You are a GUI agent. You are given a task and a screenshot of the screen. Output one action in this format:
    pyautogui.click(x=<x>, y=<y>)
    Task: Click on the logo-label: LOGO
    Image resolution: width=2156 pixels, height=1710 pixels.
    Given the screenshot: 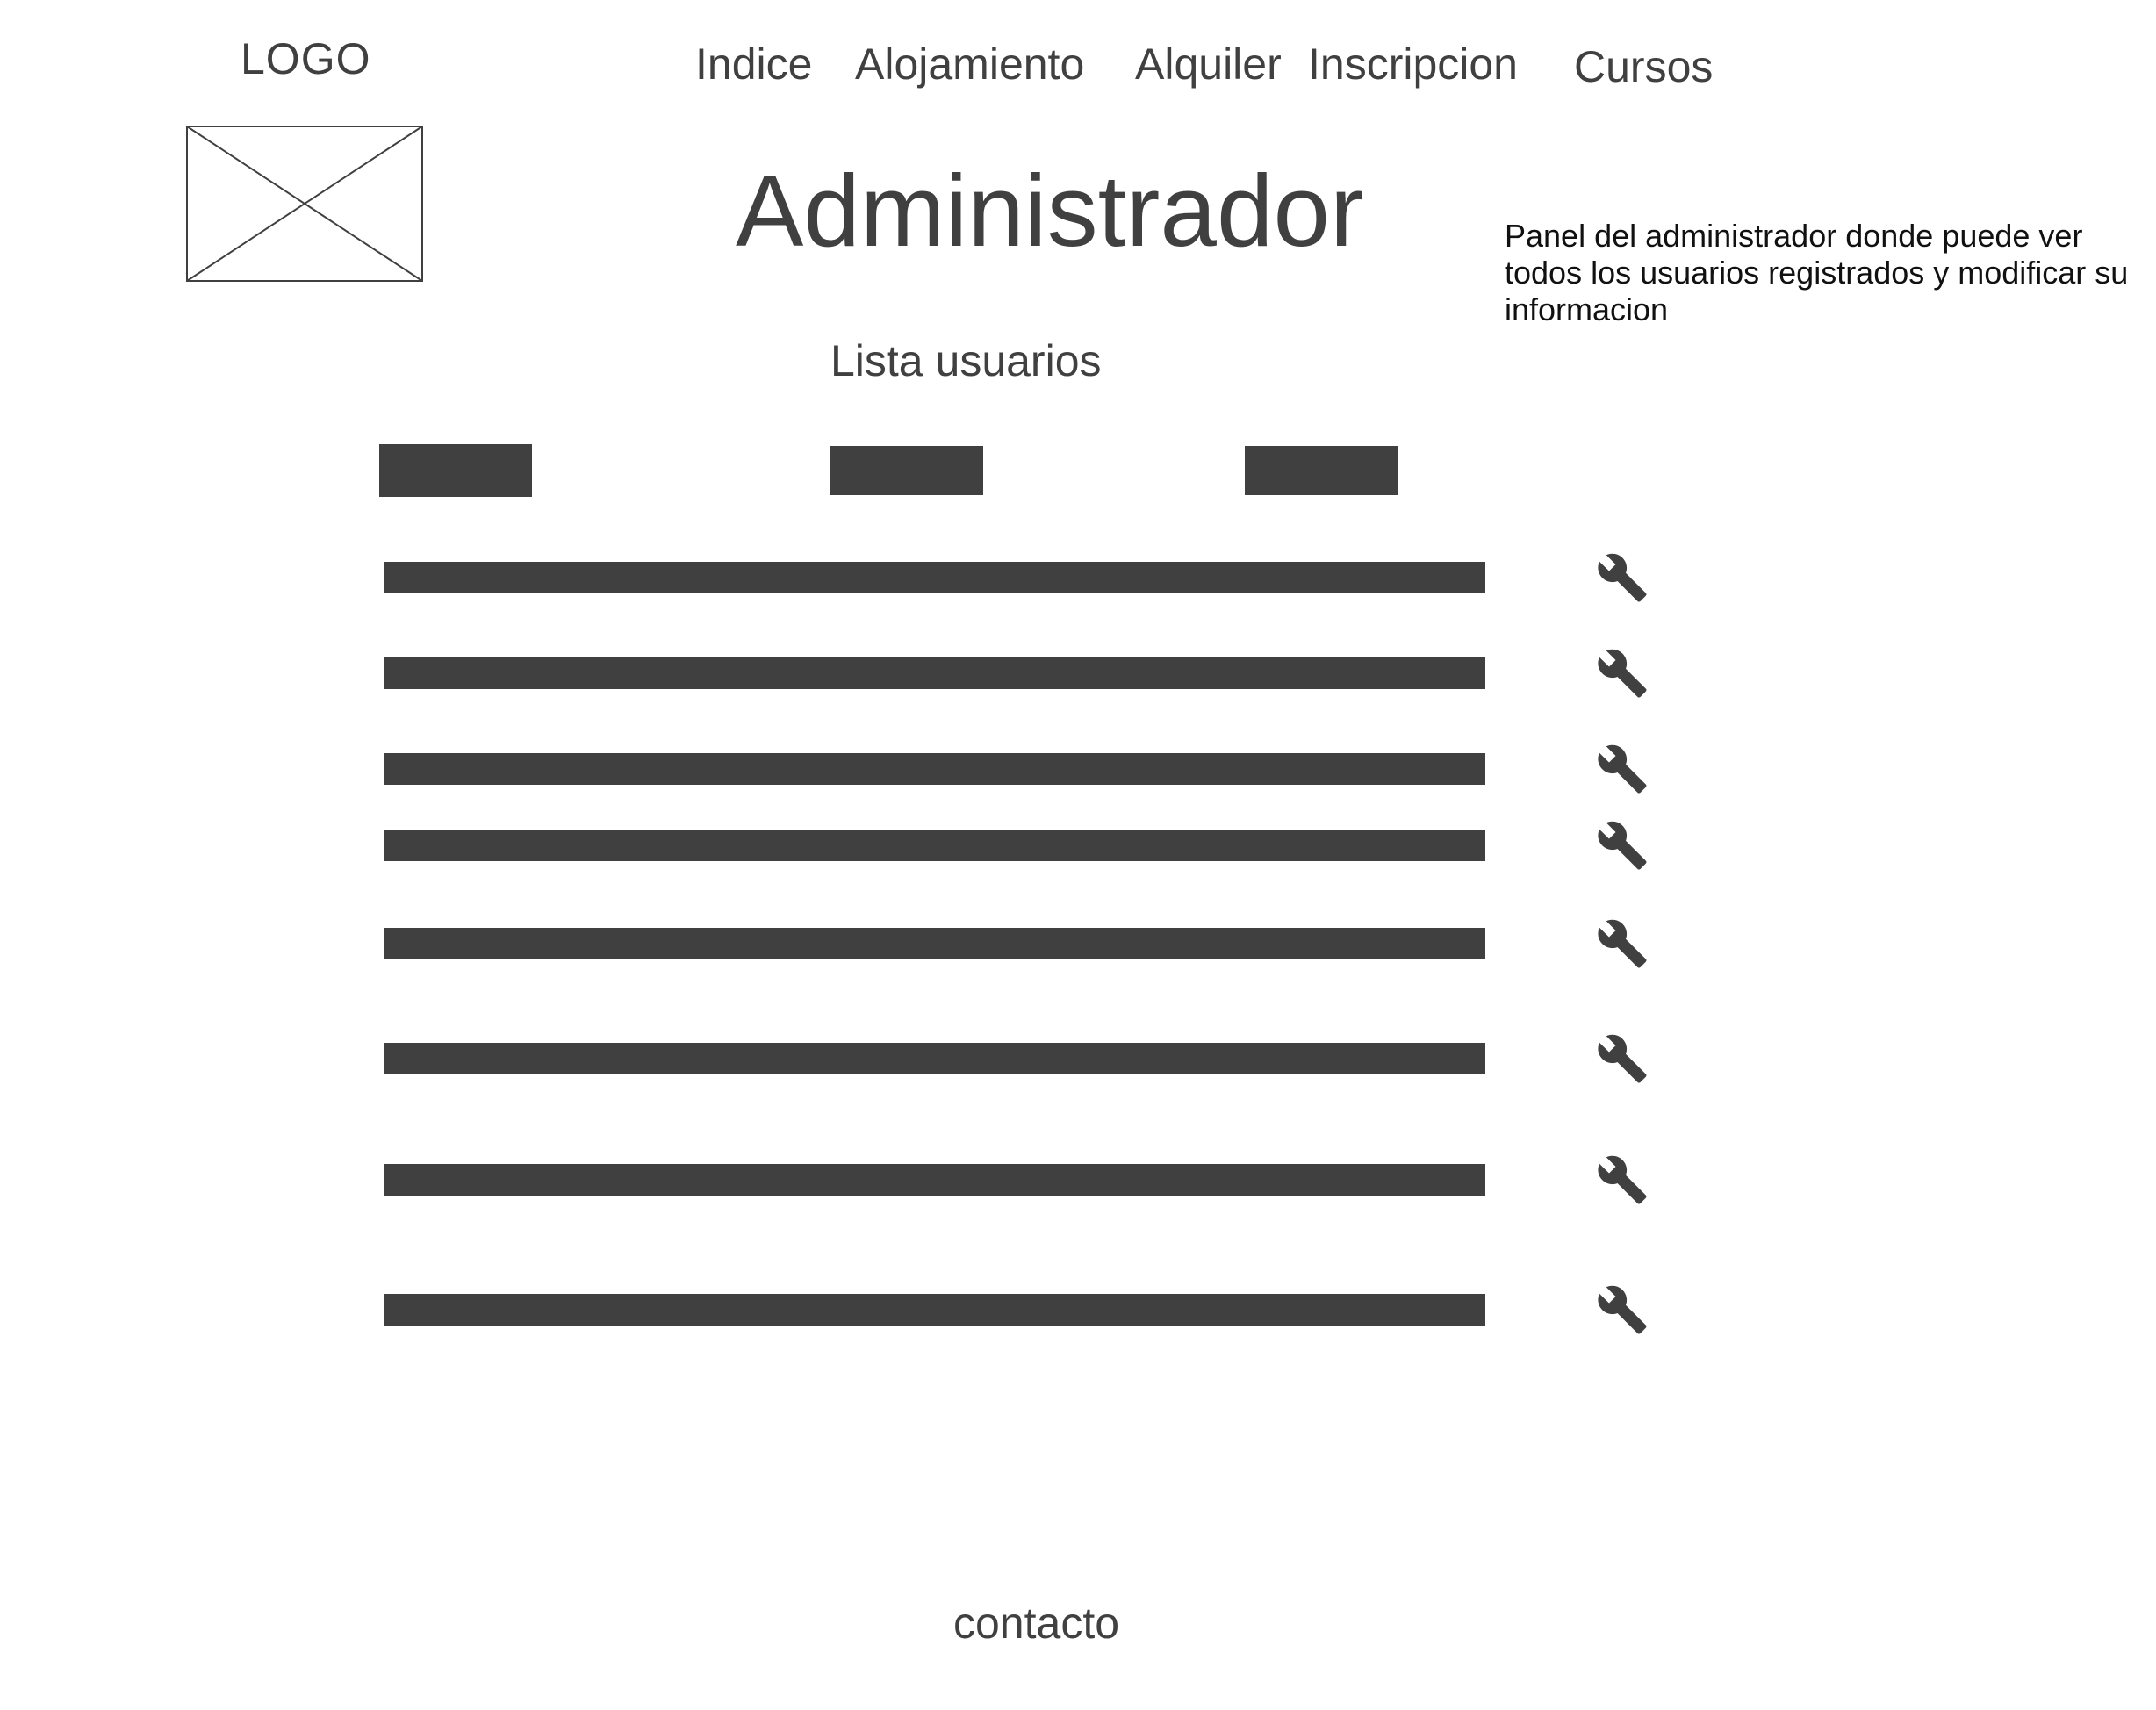 What is the action you would take?
    pyautogui.click(x=306, y=58)
    